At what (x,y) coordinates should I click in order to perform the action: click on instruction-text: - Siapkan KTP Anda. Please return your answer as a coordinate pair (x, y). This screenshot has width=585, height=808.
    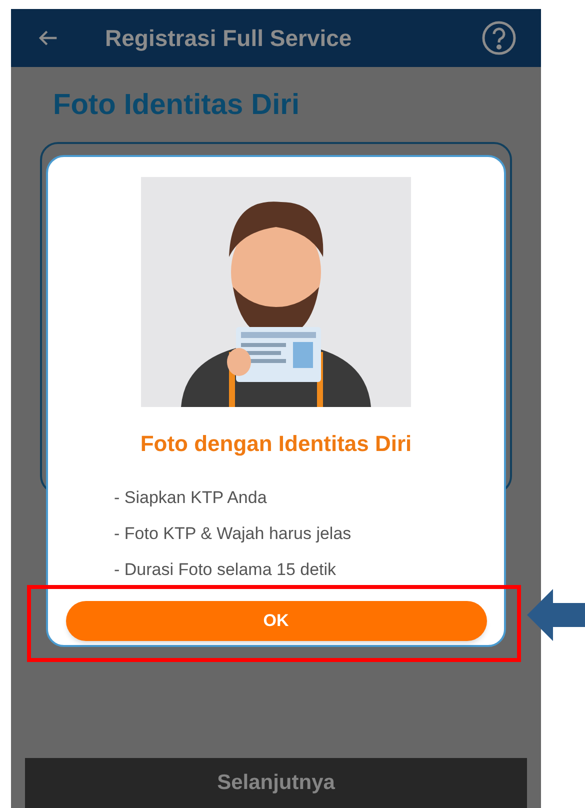
    Looking at the image, I should click on (191, 497).